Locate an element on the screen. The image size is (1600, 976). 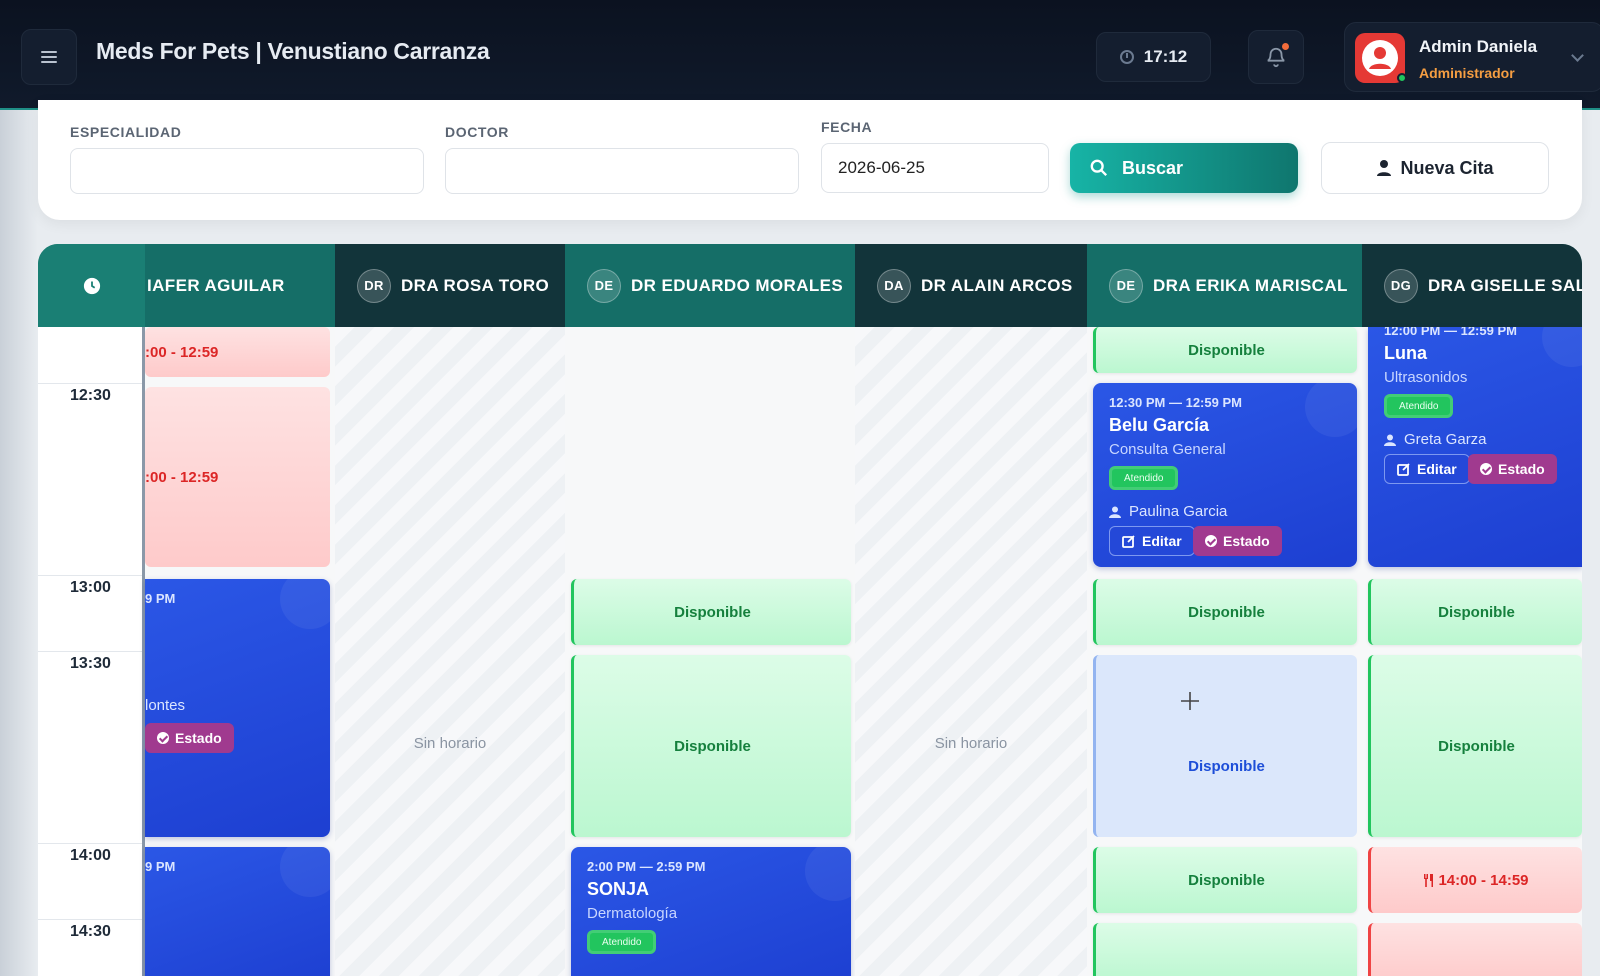
utensils-icon is located at coordinates (1429, 880).